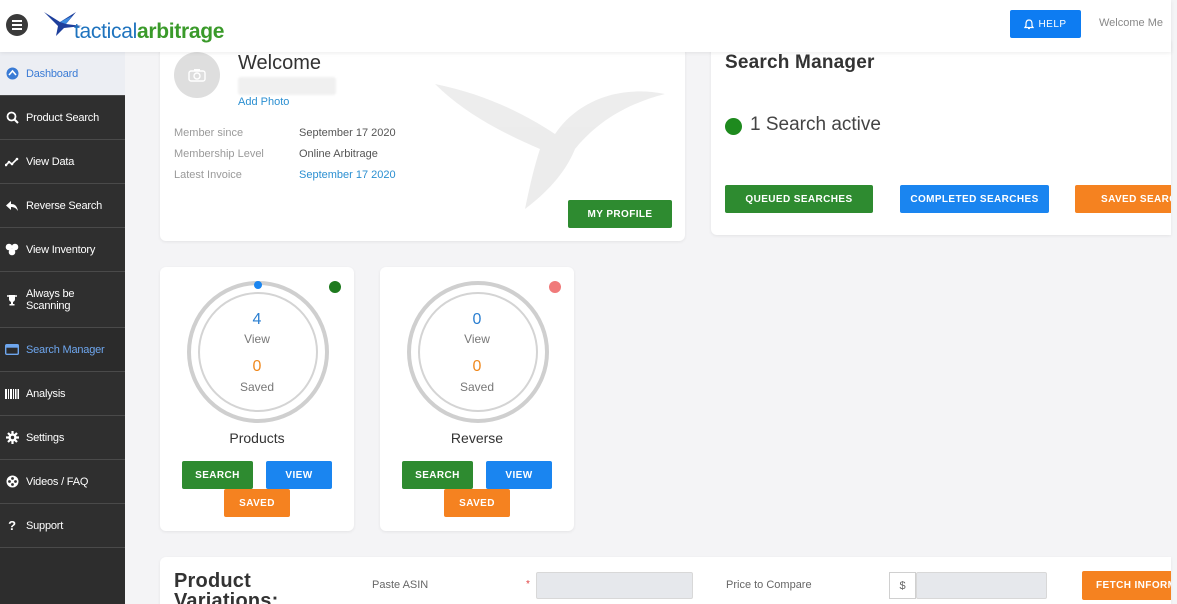  What do you see at coordinates (12, 162) in the screenshot?
I see `line-chart-icon` at bounding box center [12, 162].